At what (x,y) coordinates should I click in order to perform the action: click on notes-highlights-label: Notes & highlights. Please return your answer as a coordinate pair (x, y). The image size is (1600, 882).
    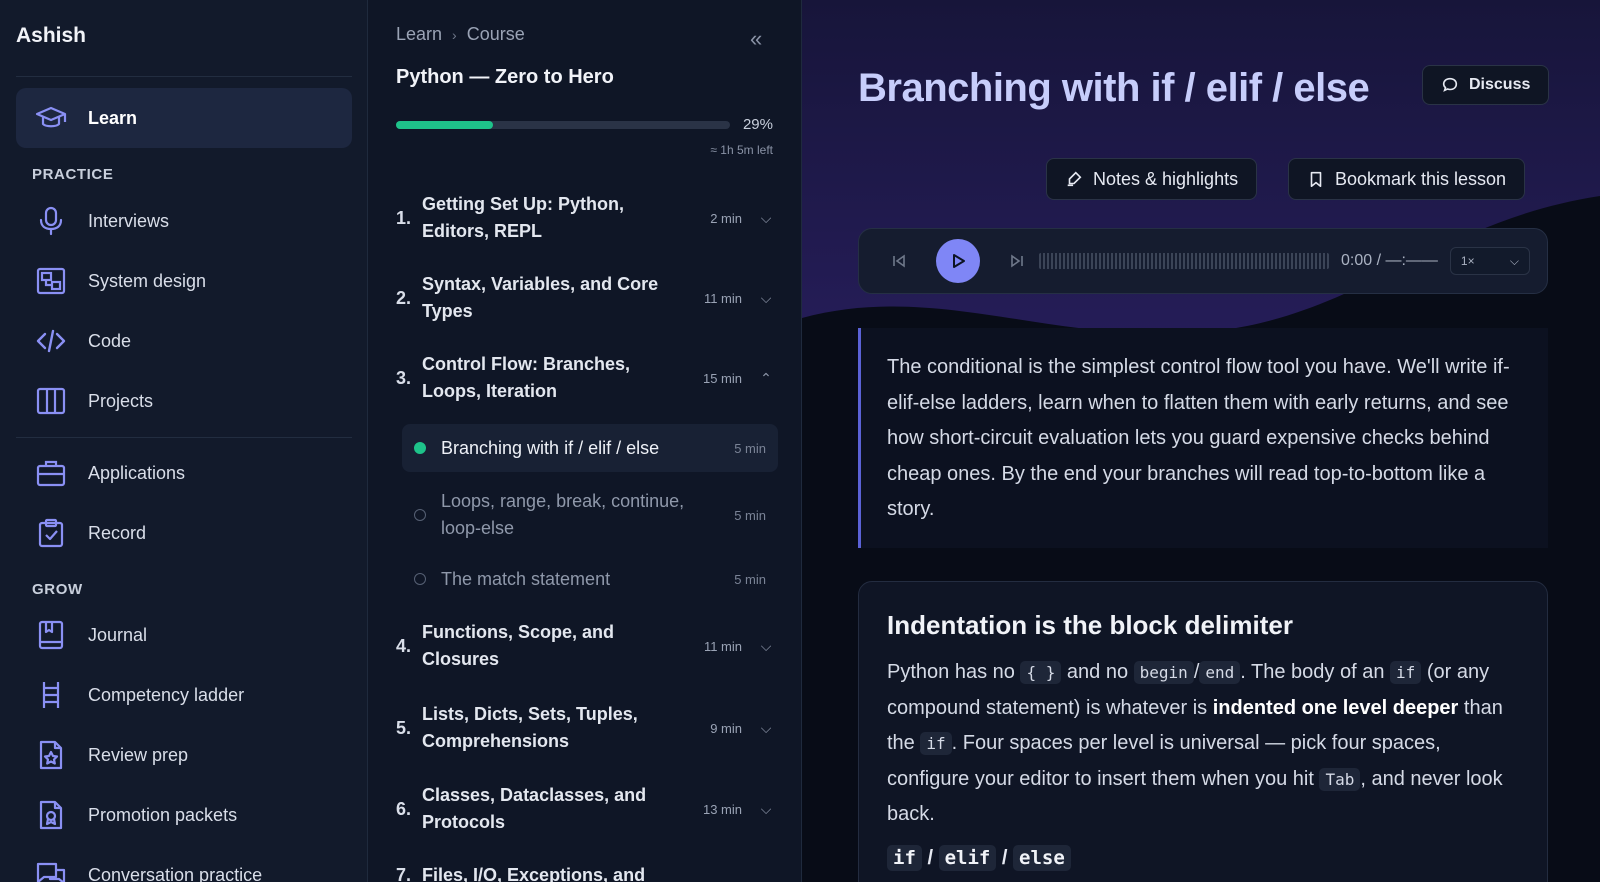
    Looking at the image, I should click on (1166, 178).